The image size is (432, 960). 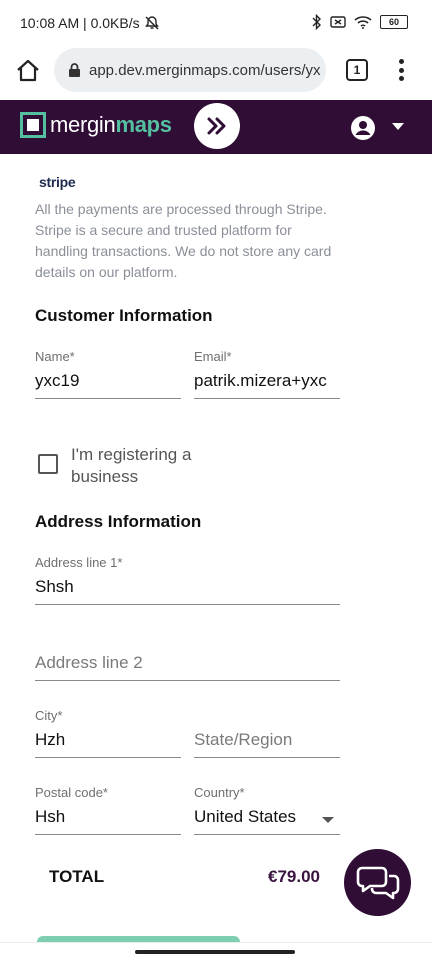 What do you see at coordinates (50, 739) in the screenshot?
I see `city-value: Hzh` at bounding box center [50, 739].